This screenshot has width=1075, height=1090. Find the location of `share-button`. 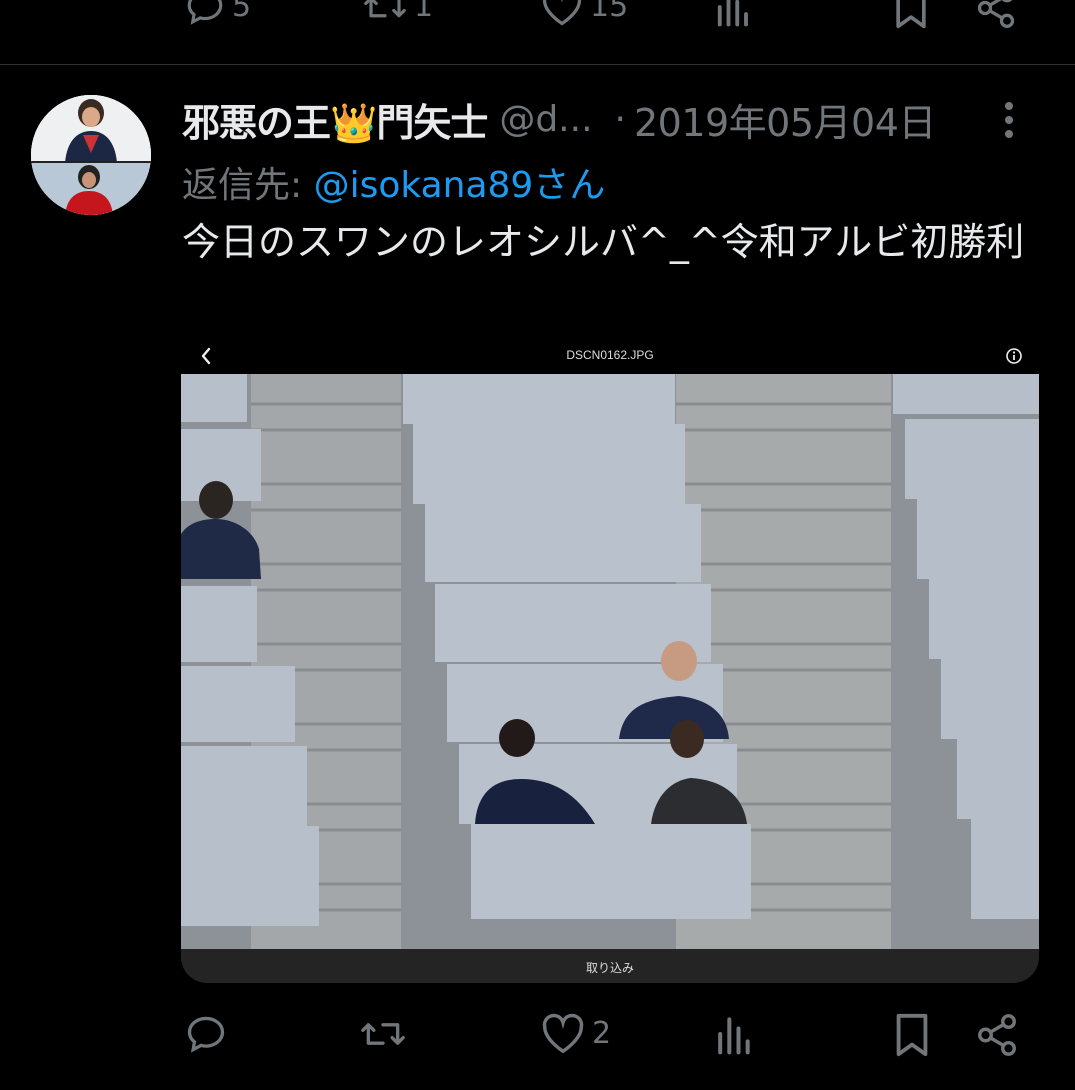

share-button is located at coordinates (997, 1035).